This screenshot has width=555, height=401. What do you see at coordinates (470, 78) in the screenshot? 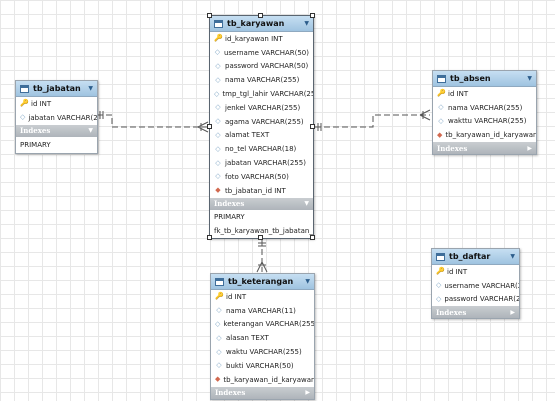
I see `table-name: tb_absen` at bounding box center [470, 78].